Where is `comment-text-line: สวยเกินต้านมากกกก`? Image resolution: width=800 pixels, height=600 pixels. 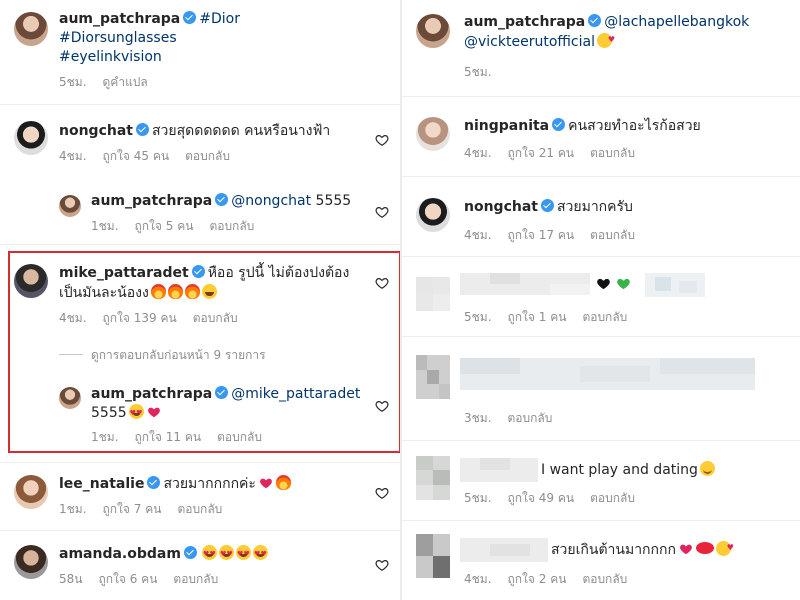
comment-text-line: สวยเกินต้านมากกกก is located at coordinates (642, 549).